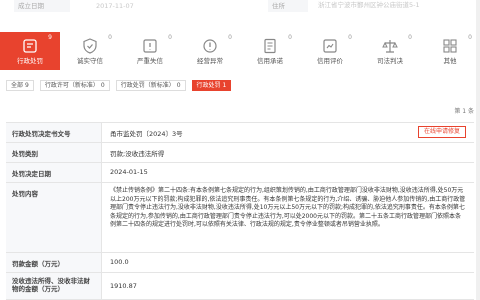  What do you see at coordinates (30, 46) in the screenshot?
I see `gavel-icon` at bounding box center [30, 46].